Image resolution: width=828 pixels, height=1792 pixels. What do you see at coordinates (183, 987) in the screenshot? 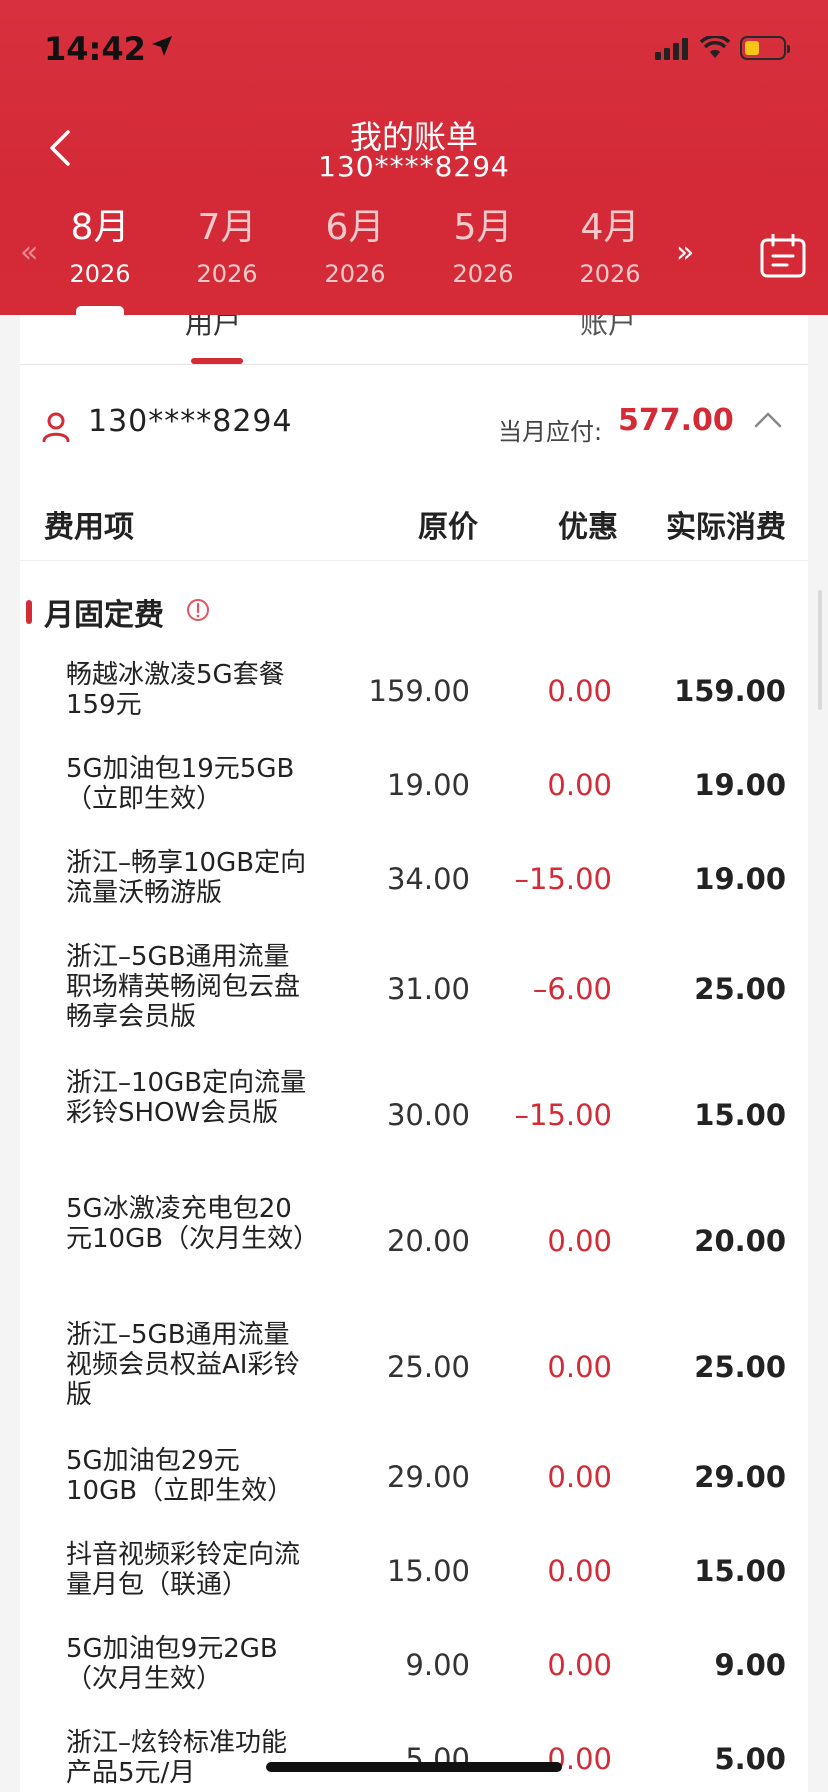
I see `fee-name: 浙江–5GB通用流量职场精英畅阅包云盘畅享会员版` at bounding box center [183, 987].